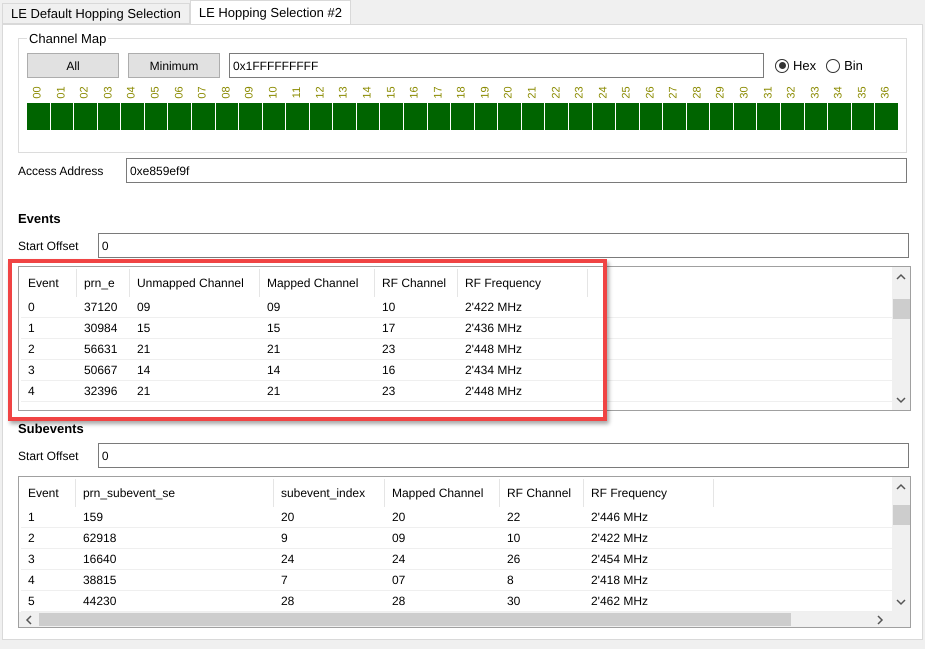 This screenshot has width=925, height=649. What do you see at coordinates (288, 601) in the screenshot?
I see `table-cell-text: 28` at bounding box center [288, 601].